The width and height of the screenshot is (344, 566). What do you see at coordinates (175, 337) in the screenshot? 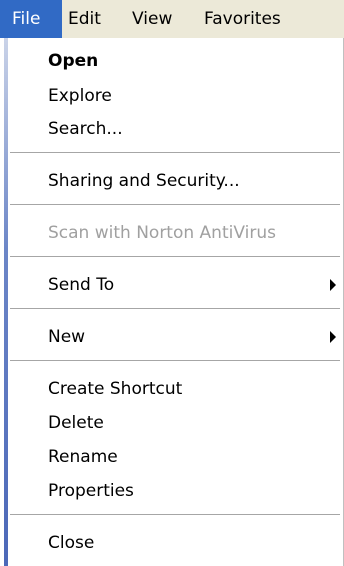
I see `menu-item-new: New` at bounding box center [175, 337].